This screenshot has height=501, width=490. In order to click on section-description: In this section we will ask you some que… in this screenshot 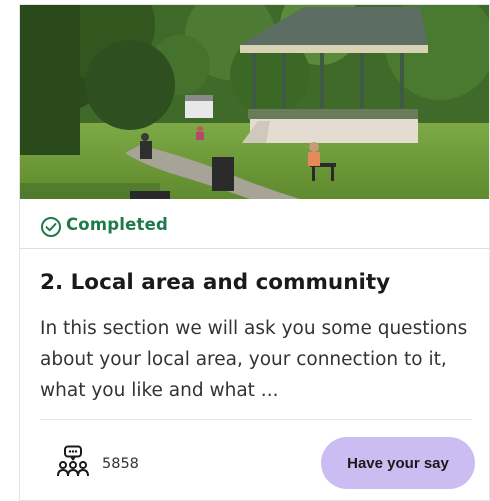, I will do `click(254, 359)`.